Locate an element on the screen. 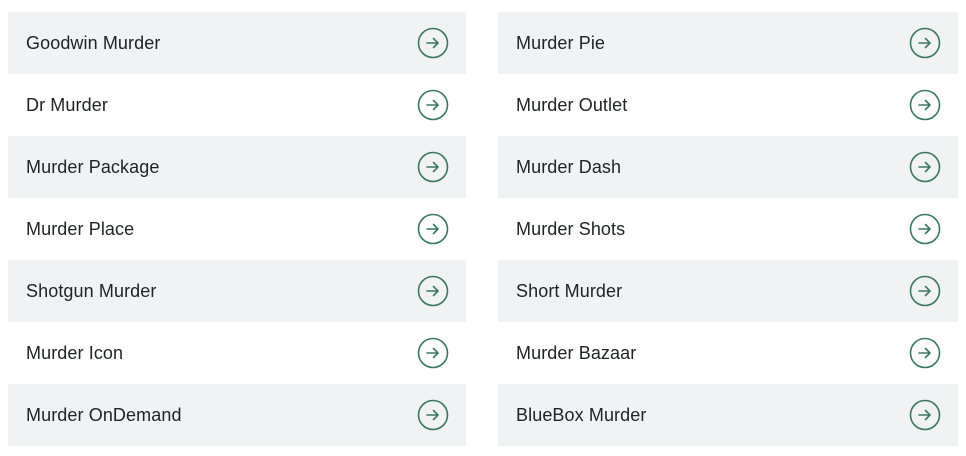 The width and height of the screenshot is (966, 456). name-suggestion-row: Murder Package is located at coordinates (237, 167).